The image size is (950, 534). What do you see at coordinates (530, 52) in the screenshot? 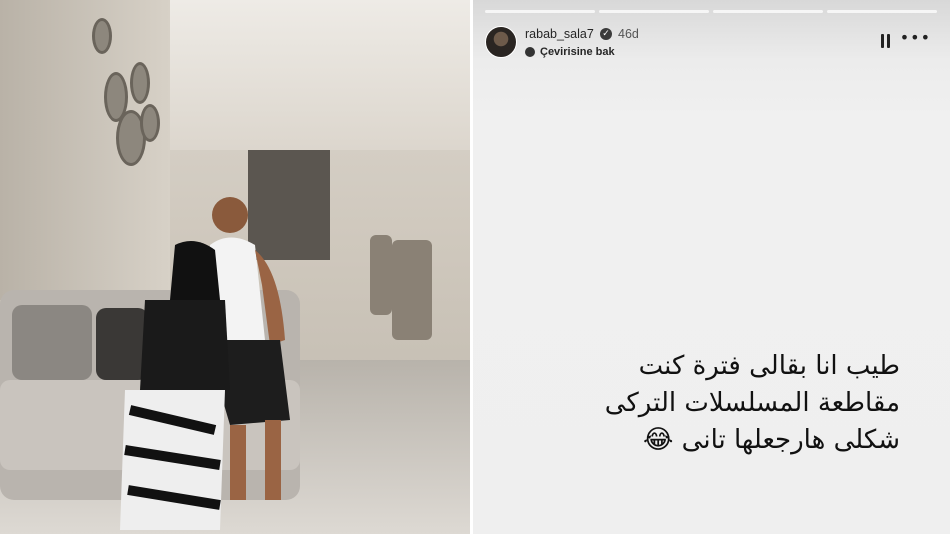
I see `translate-icon` at bounding box center [530, 52].